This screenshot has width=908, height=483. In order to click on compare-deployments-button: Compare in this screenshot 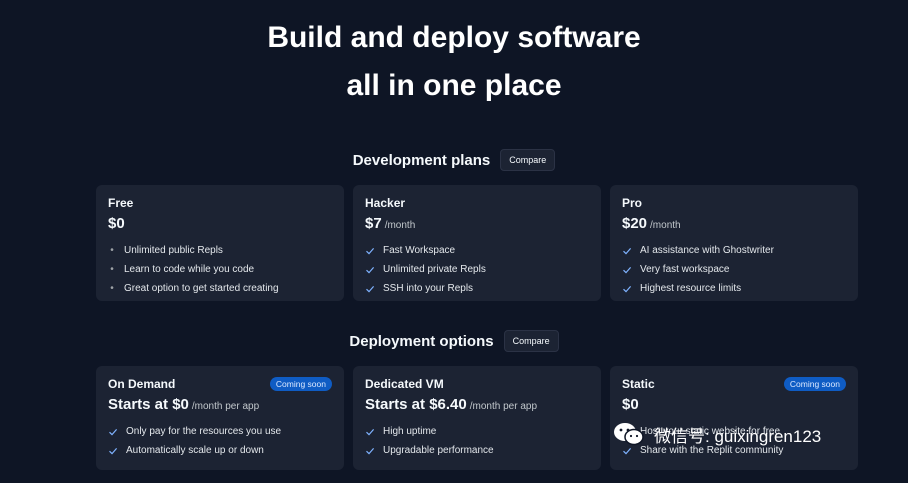, I will do `click(531, 341)`.